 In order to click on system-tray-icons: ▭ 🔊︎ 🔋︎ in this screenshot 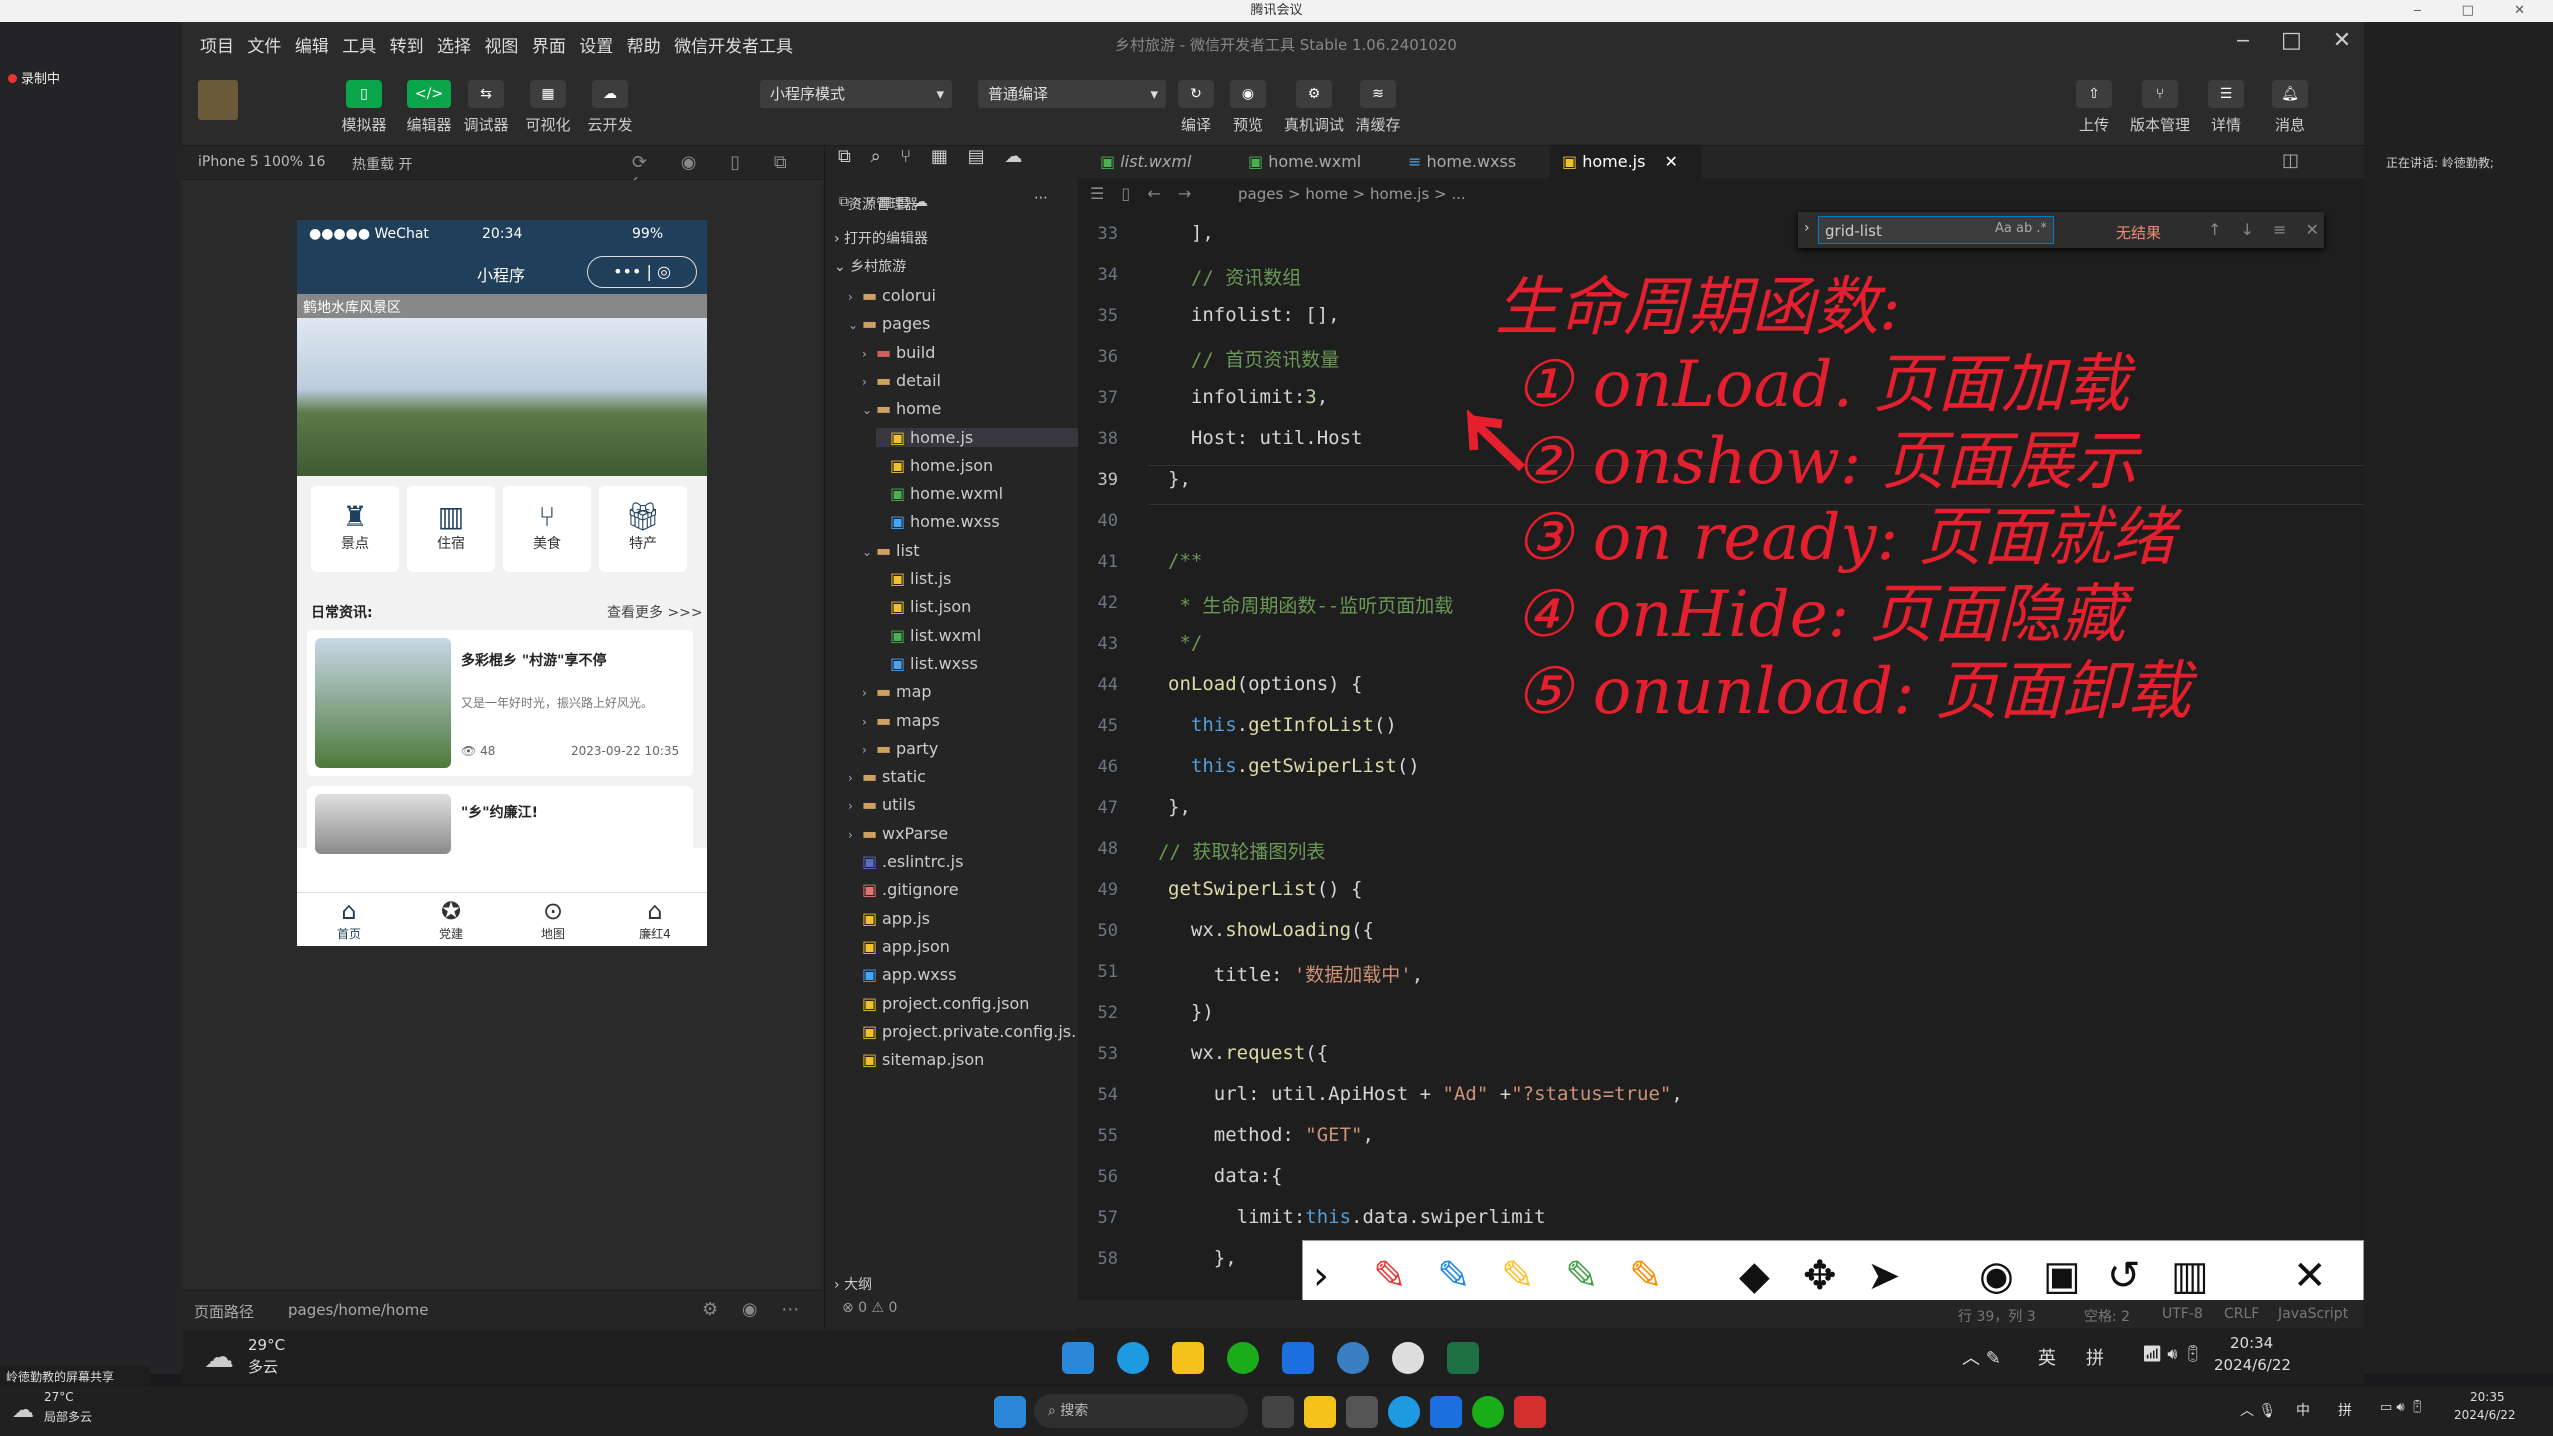, I will do `click(2402, 1407)`.